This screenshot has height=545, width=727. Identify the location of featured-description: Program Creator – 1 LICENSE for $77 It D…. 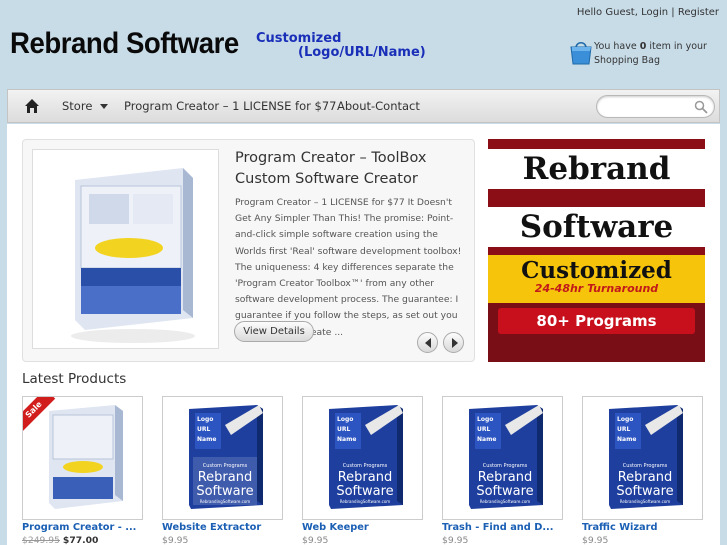
(348, 267).